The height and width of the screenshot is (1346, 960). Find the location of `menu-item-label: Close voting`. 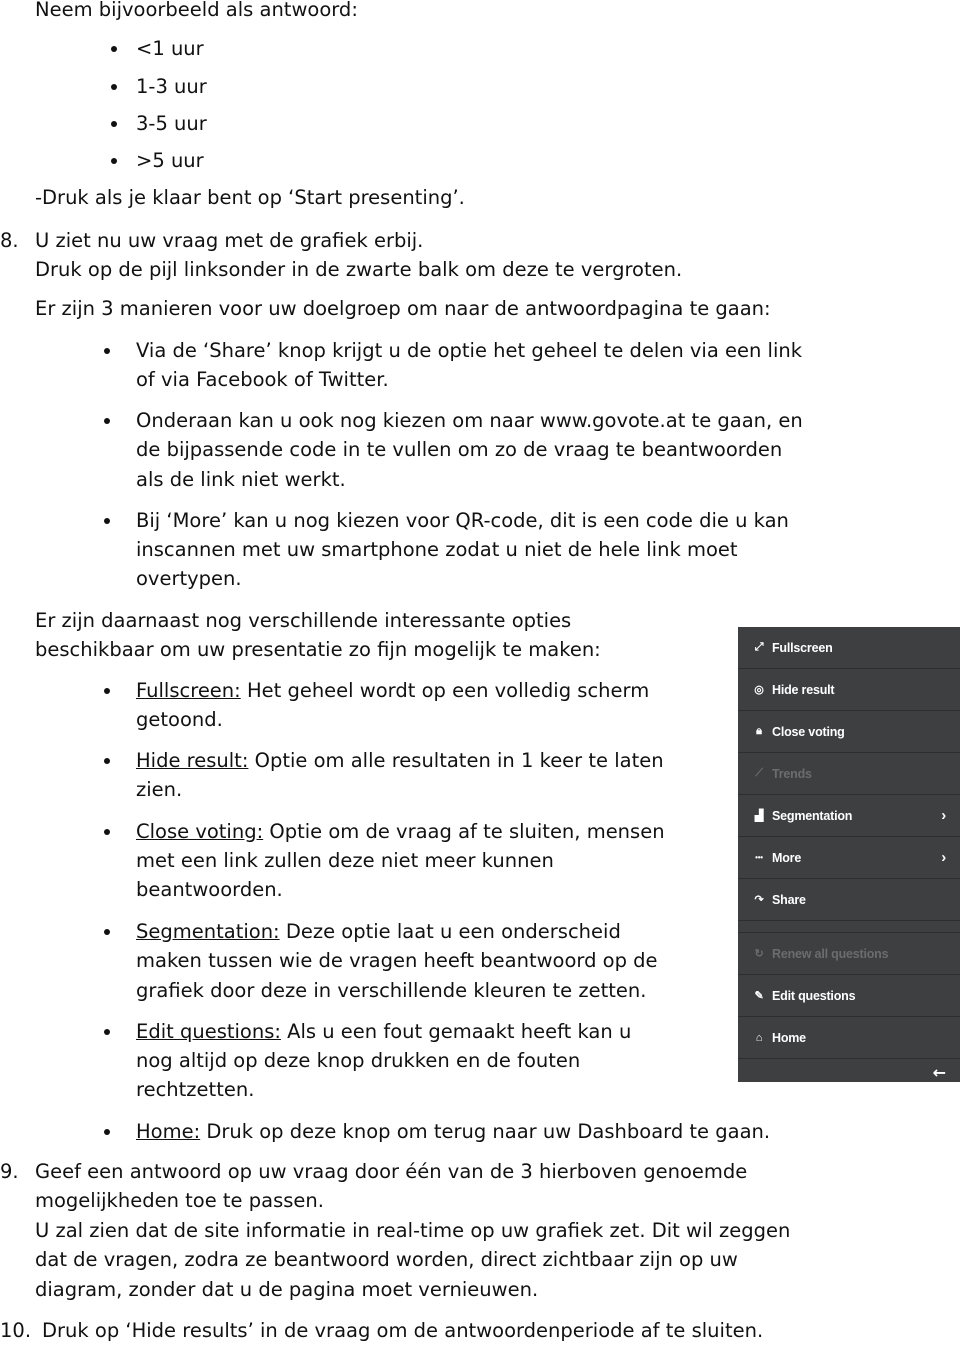

menu-item-label: Close voting is located at coordinates (808, 731).